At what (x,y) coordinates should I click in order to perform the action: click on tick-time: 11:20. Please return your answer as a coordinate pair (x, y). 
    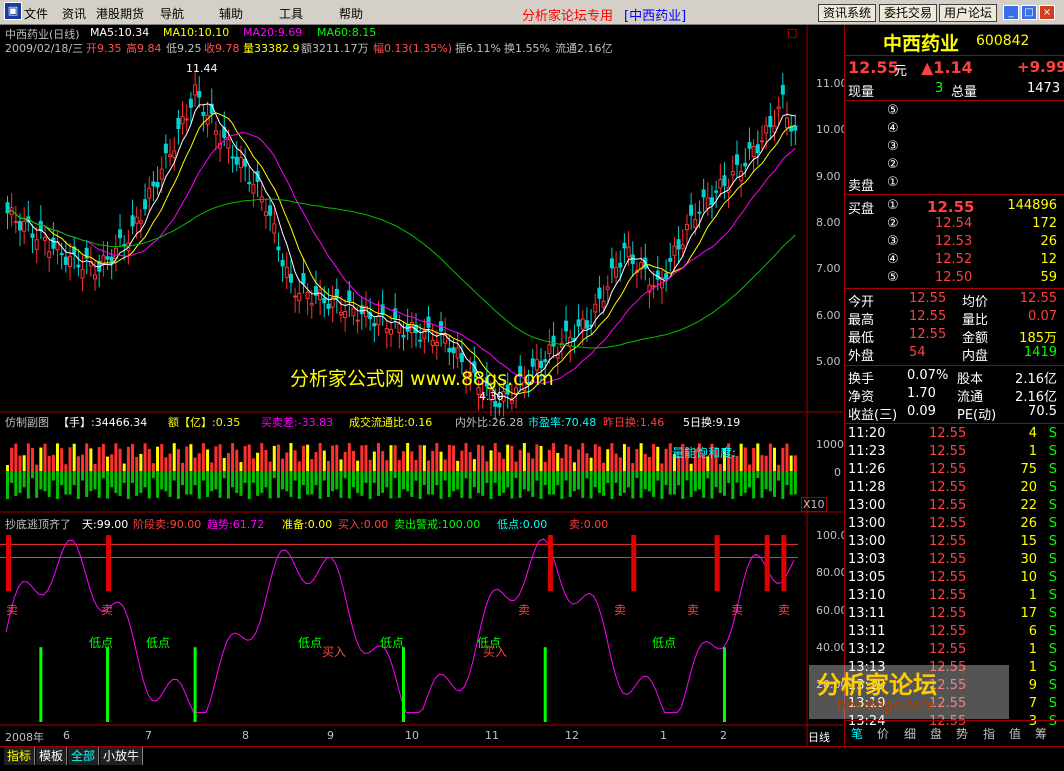
    Looking at the image, I should click on (867, 433).